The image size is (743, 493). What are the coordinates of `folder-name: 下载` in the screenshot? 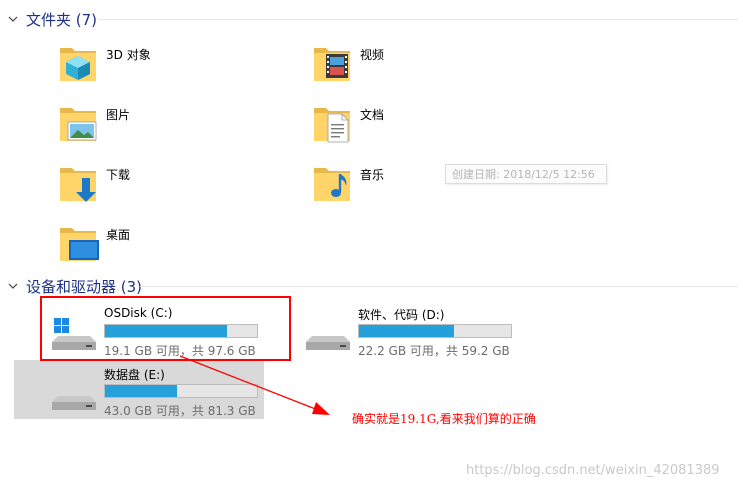 It's located at (118, 175).